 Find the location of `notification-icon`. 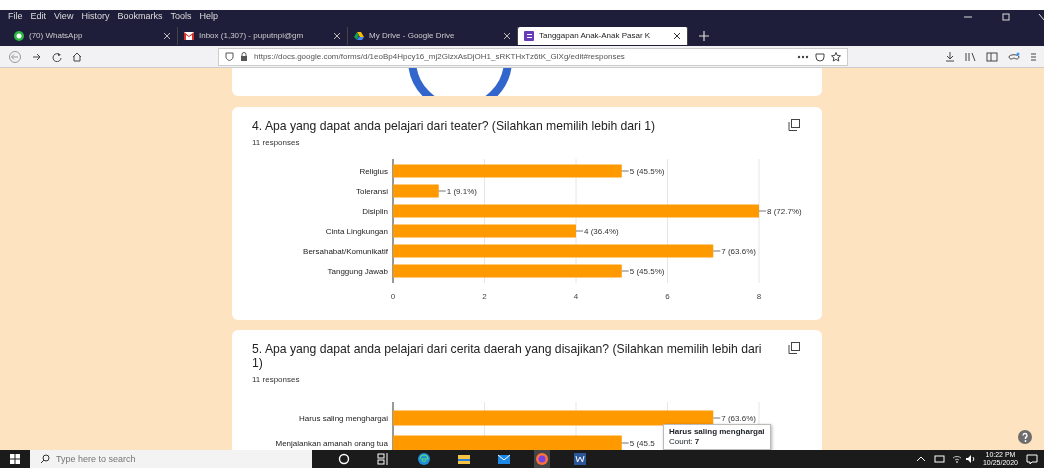

notification-icon is located at coordinates (1032, 459).